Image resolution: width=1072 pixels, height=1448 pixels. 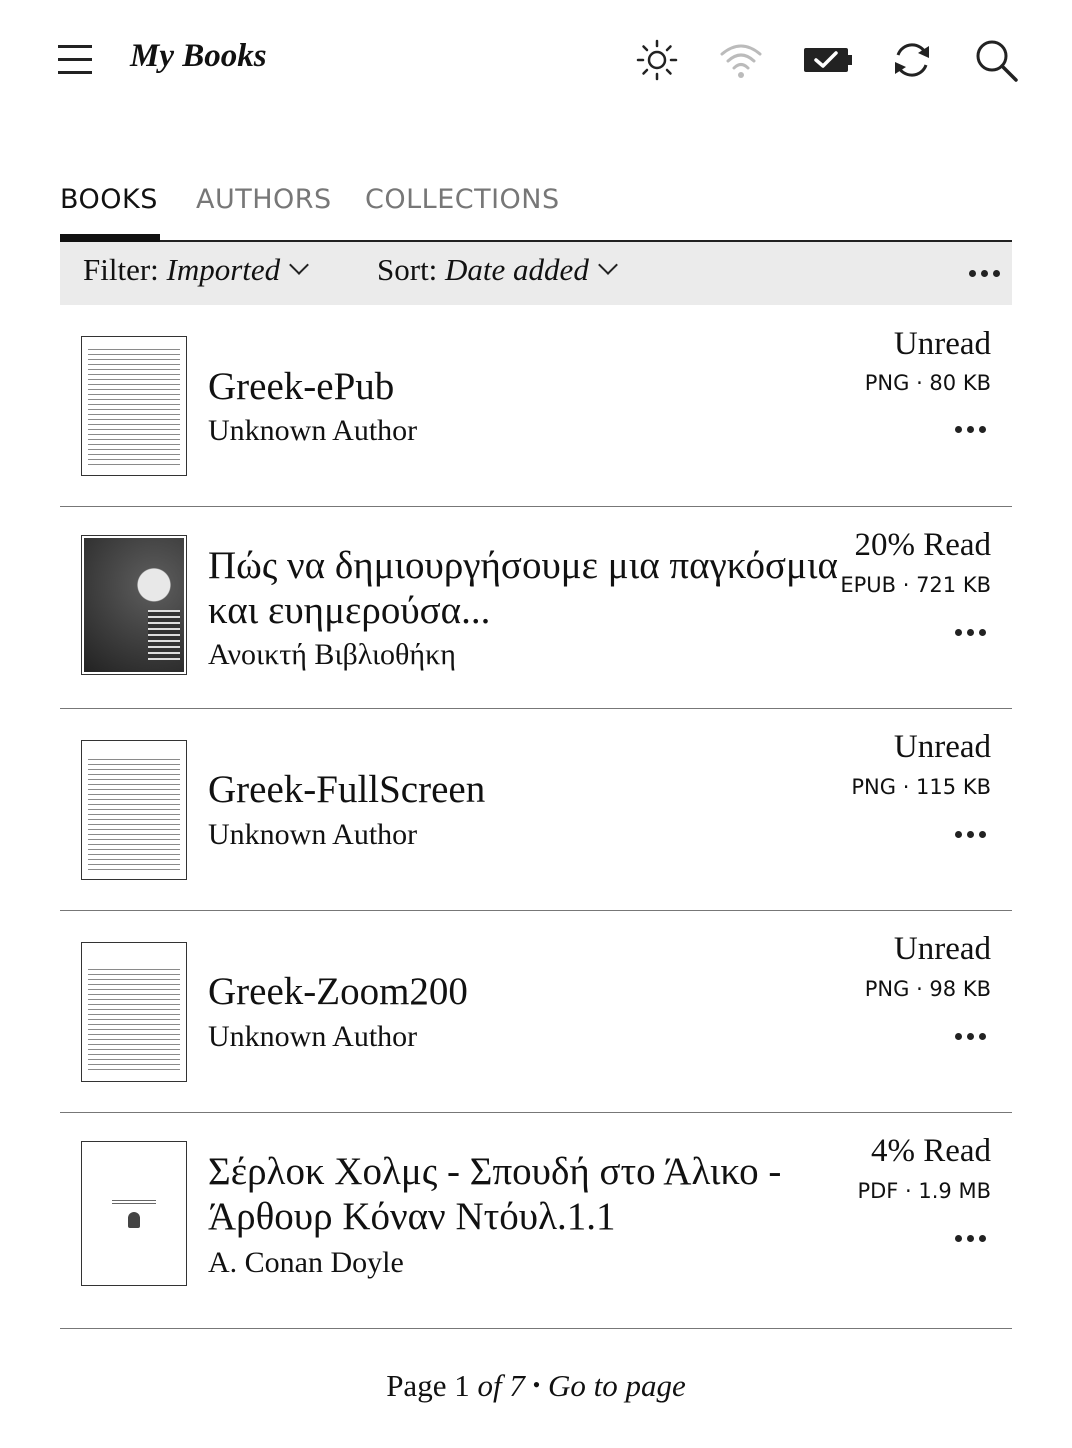 I want to click on book-title: Greek-Zoom200, so click(x=338, y=991).